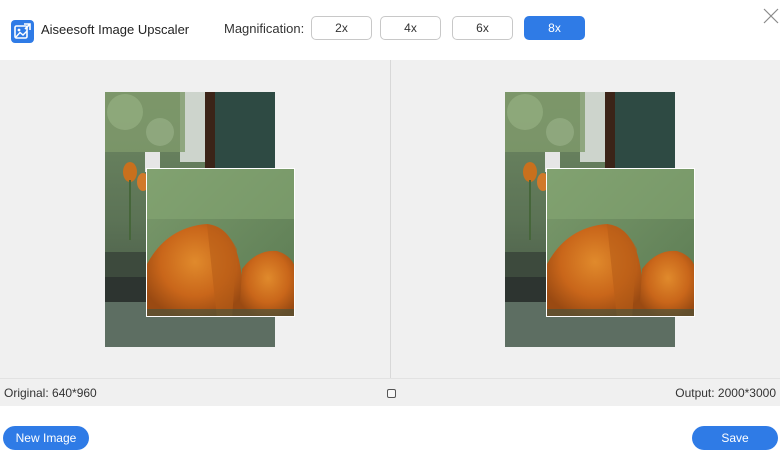 This screenshot has width=780, height=466. I want to click on magnification-2x-button: 2x, so click(341, 28).